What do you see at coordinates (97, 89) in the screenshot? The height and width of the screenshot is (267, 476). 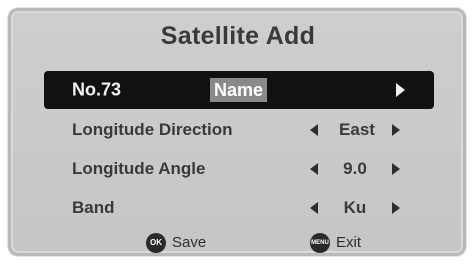 I see `satellite-number-label: No.73` at bounding box center [97, 89].